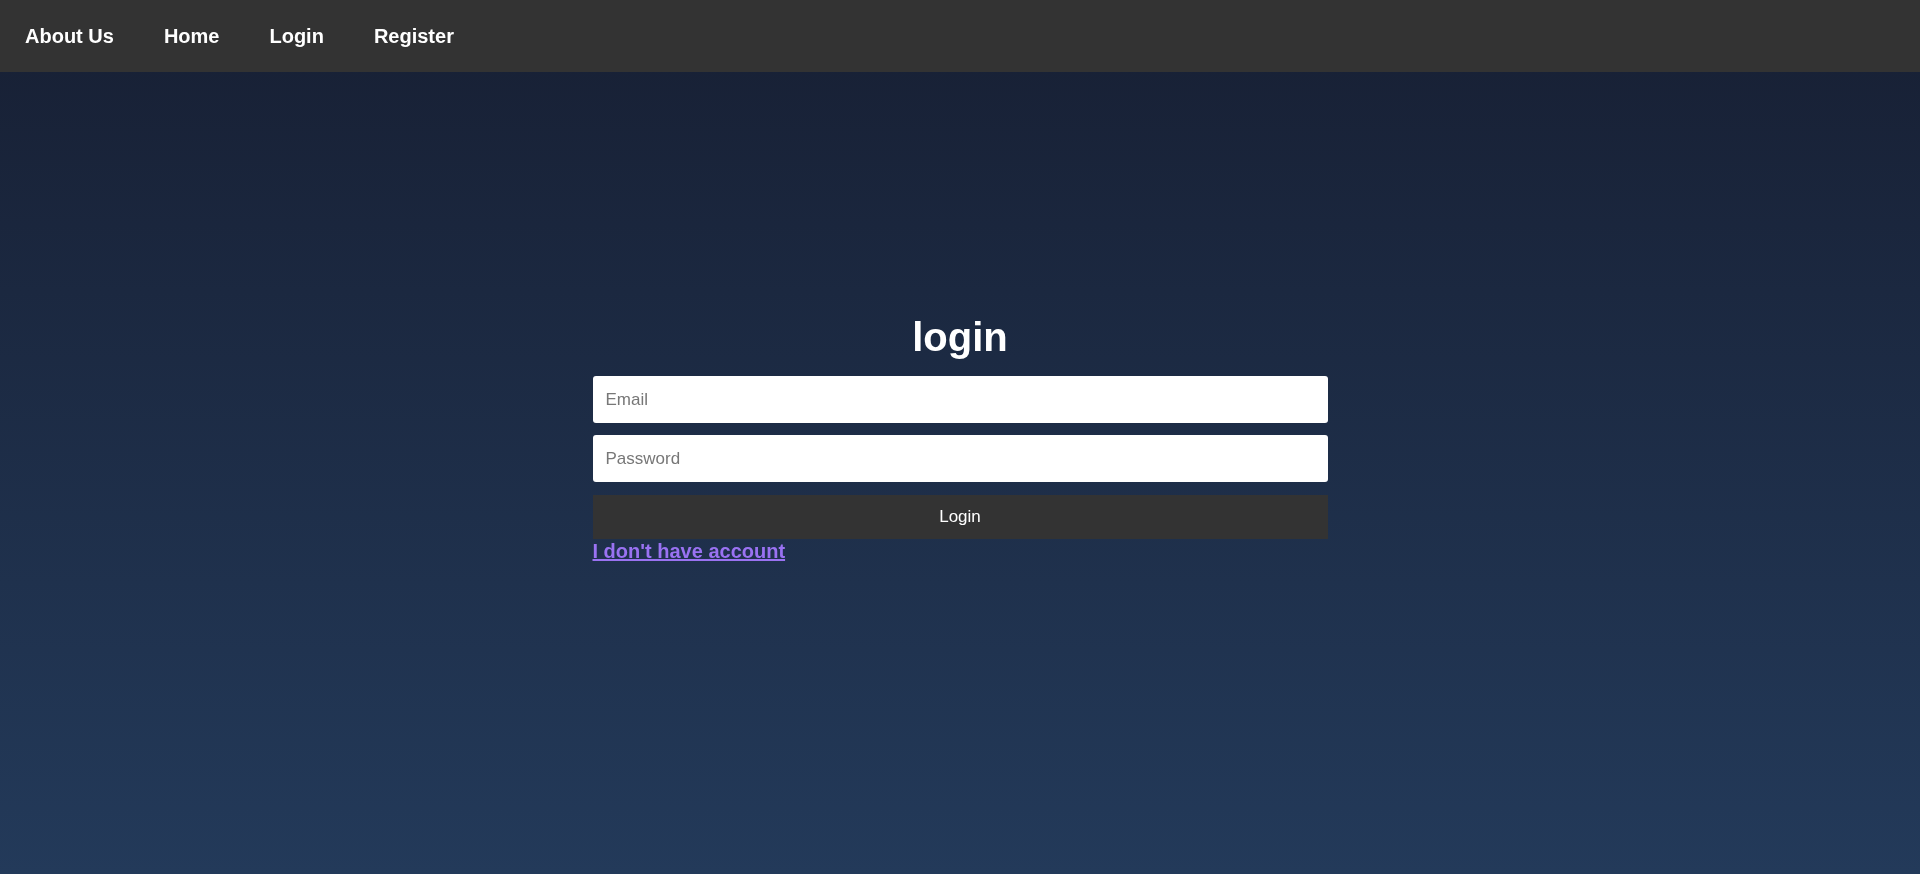 The height and width of the screenshot is (874, 1920). What do you see at coordinates (689, 551) in the screenshot?
I see `no-account-link: I don't have account` at bounding box center [689, 551].